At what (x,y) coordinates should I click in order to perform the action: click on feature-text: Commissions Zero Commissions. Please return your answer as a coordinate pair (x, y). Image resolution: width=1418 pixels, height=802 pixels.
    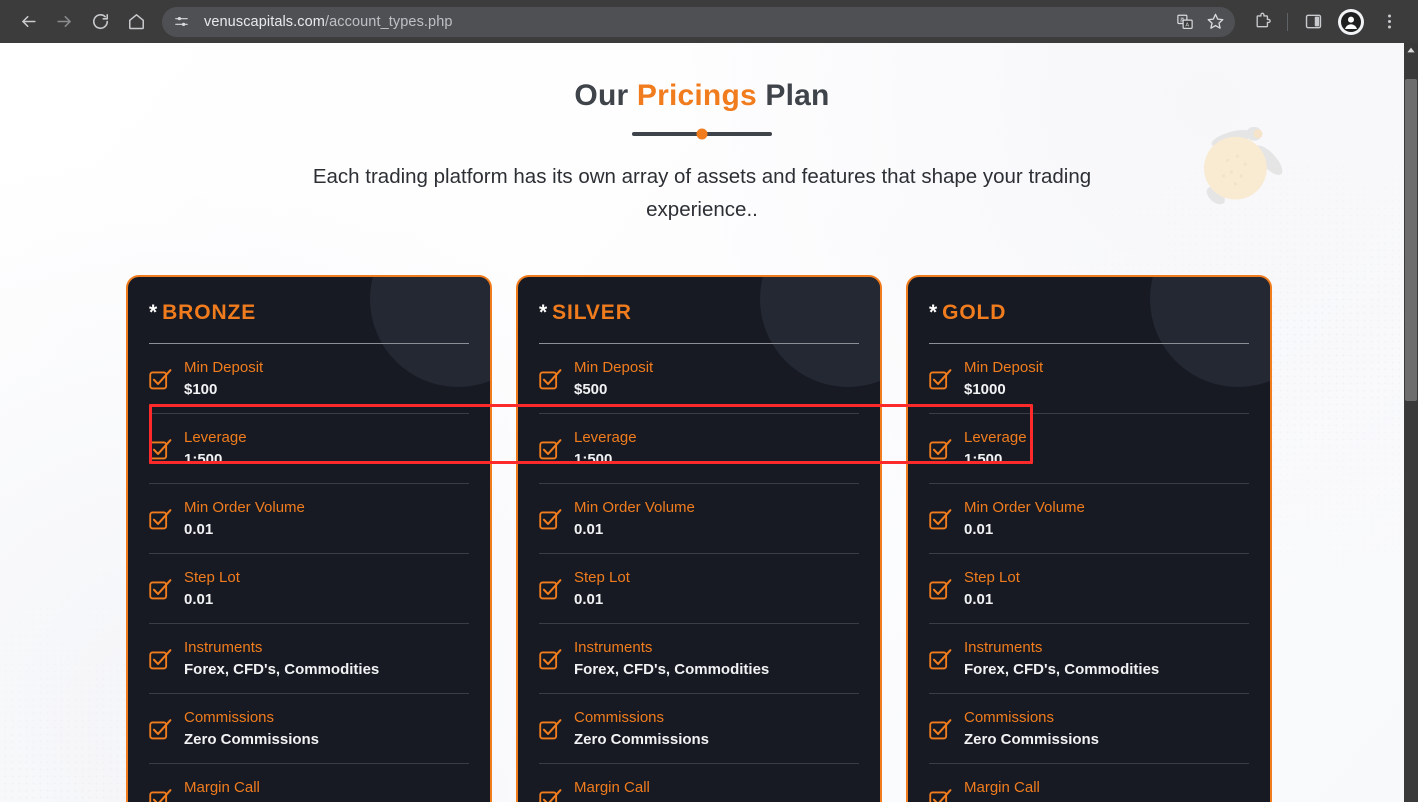
    Looking at the image, I should click on (641, 729).